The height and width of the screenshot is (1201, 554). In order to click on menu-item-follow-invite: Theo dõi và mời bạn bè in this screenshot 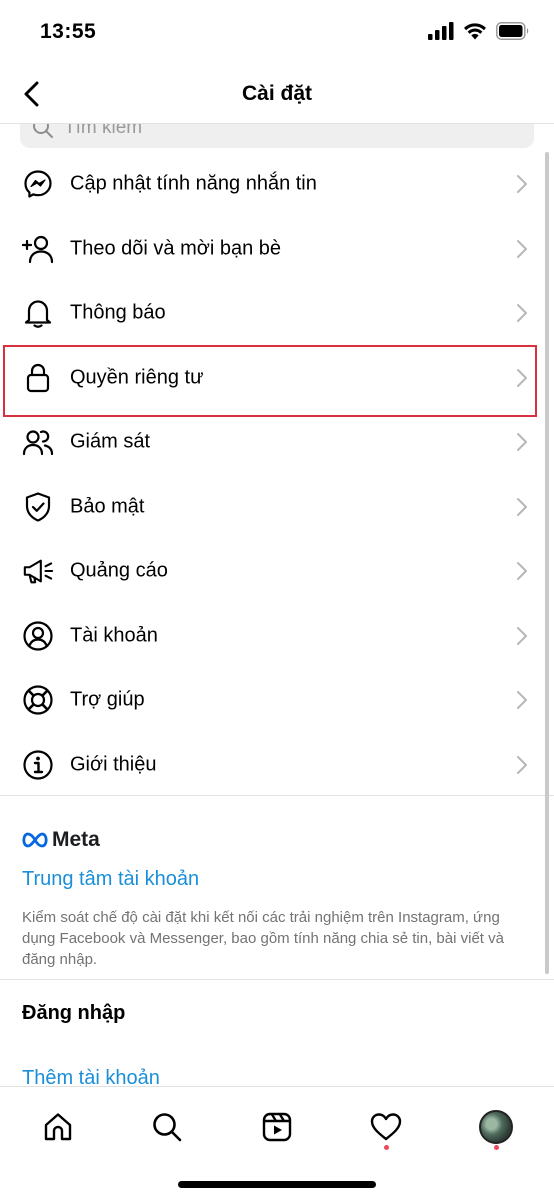, I will do `click(277, 249)`.